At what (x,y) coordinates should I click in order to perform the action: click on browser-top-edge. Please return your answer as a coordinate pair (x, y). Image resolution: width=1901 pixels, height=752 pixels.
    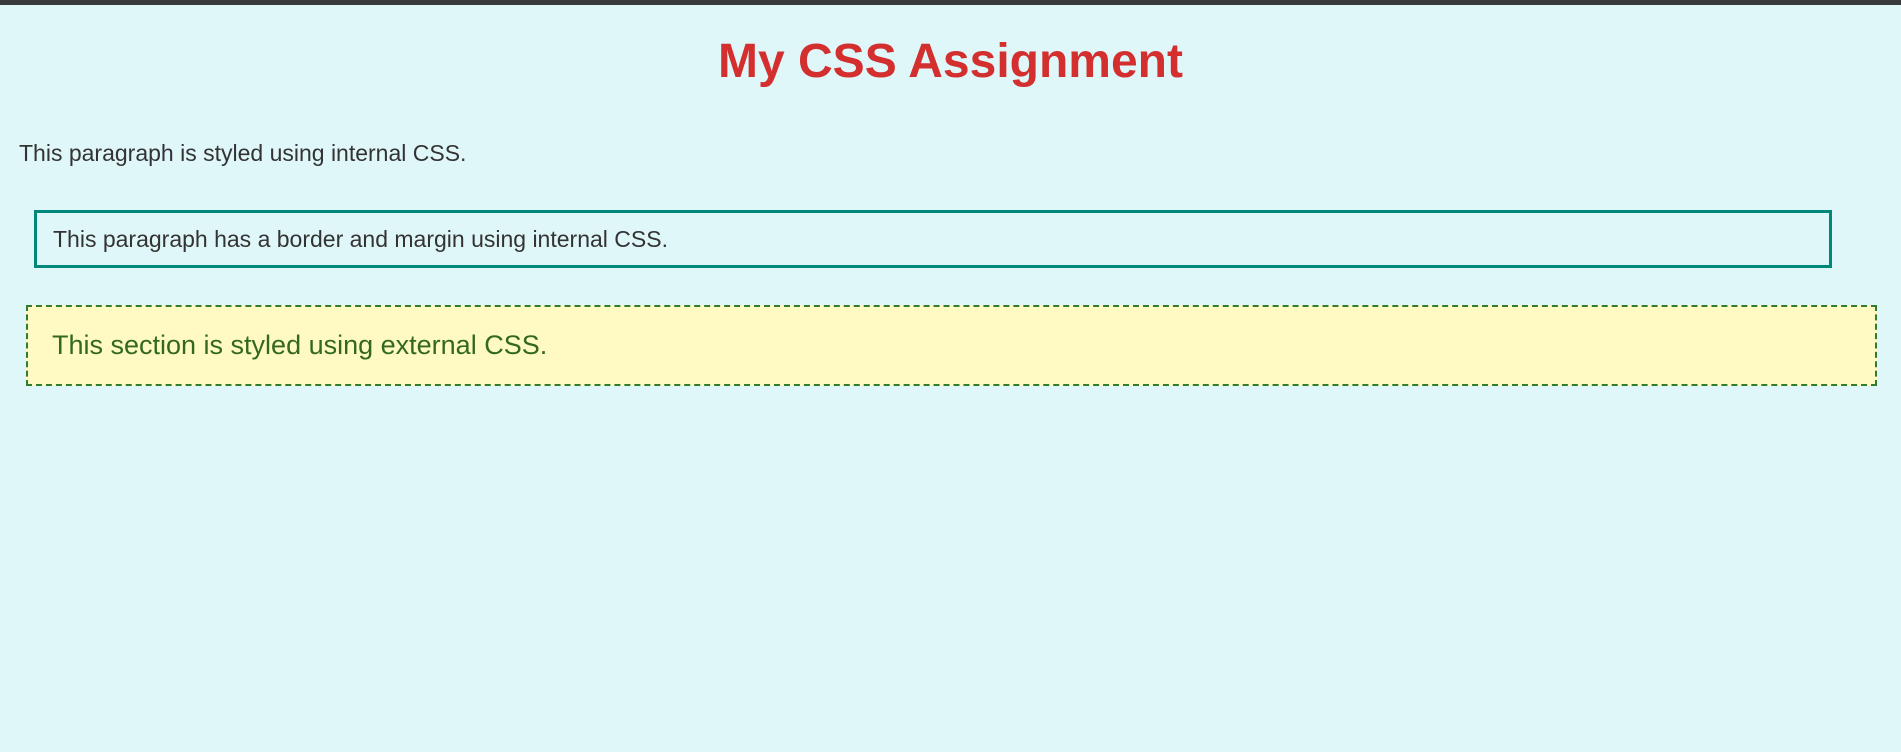
    Looking at the image, I should click on (950, 2).